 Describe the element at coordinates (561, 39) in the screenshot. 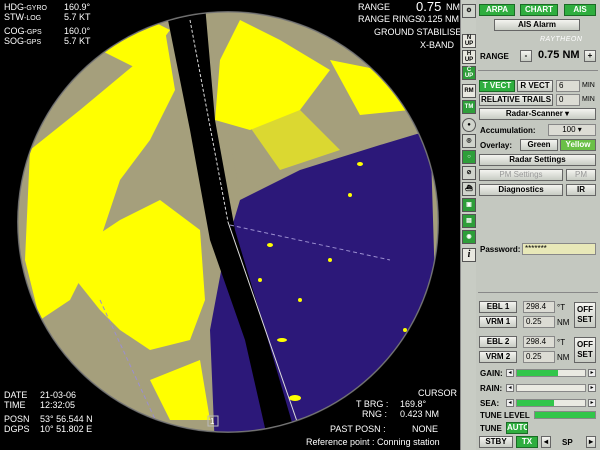

I see `brand-logo: RAYTHEON` at that location.